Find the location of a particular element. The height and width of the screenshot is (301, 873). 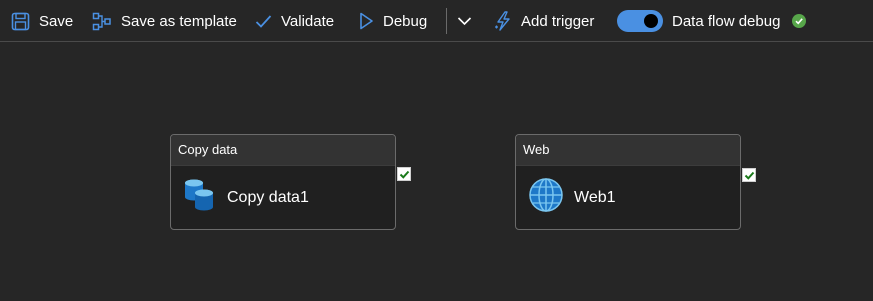

data-flow-debug-label-wrap: Data flow debug is located at coordinates (726, 21).